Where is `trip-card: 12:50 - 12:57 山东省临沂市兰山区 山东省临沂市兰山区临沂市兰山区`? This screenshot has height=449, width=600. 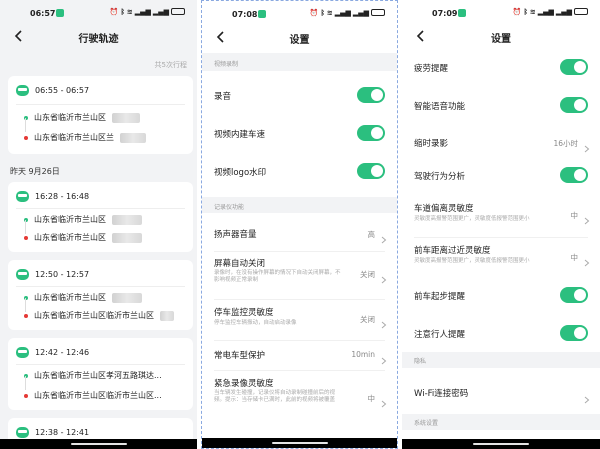
trip-card: 12:50 - 12:57 山东省临沂市兰山区 山东省临沂市兰山区临沂市兰山区 is located at coordinates (100, 295).